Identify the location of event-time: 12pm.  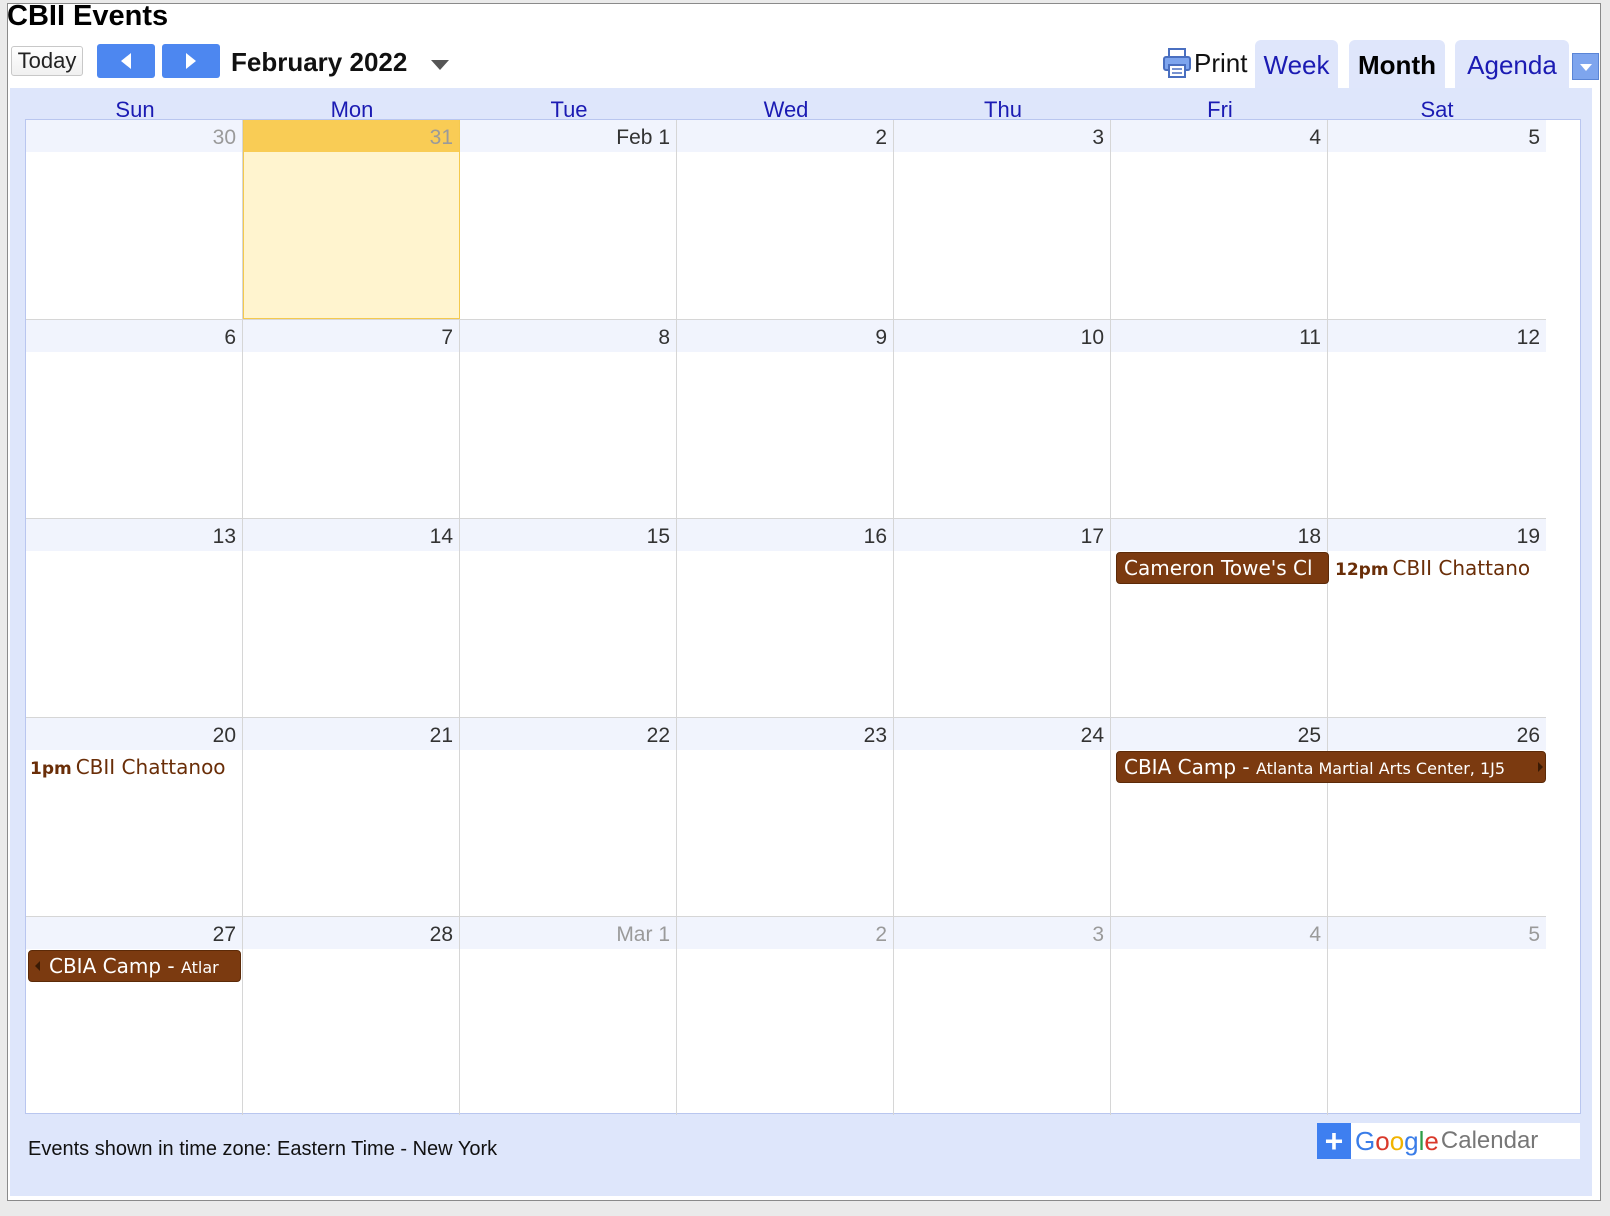
(1362, 570).